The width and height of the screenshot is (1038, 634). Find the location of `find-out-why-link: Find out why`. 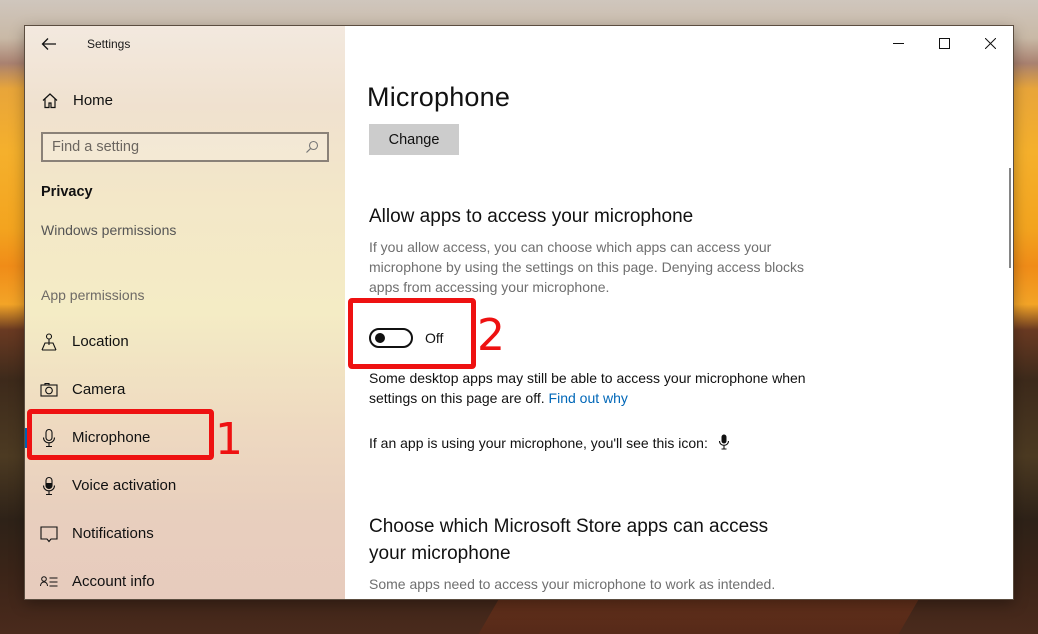

find-out-why-link: Find out why is located at coordinates (588, 398).